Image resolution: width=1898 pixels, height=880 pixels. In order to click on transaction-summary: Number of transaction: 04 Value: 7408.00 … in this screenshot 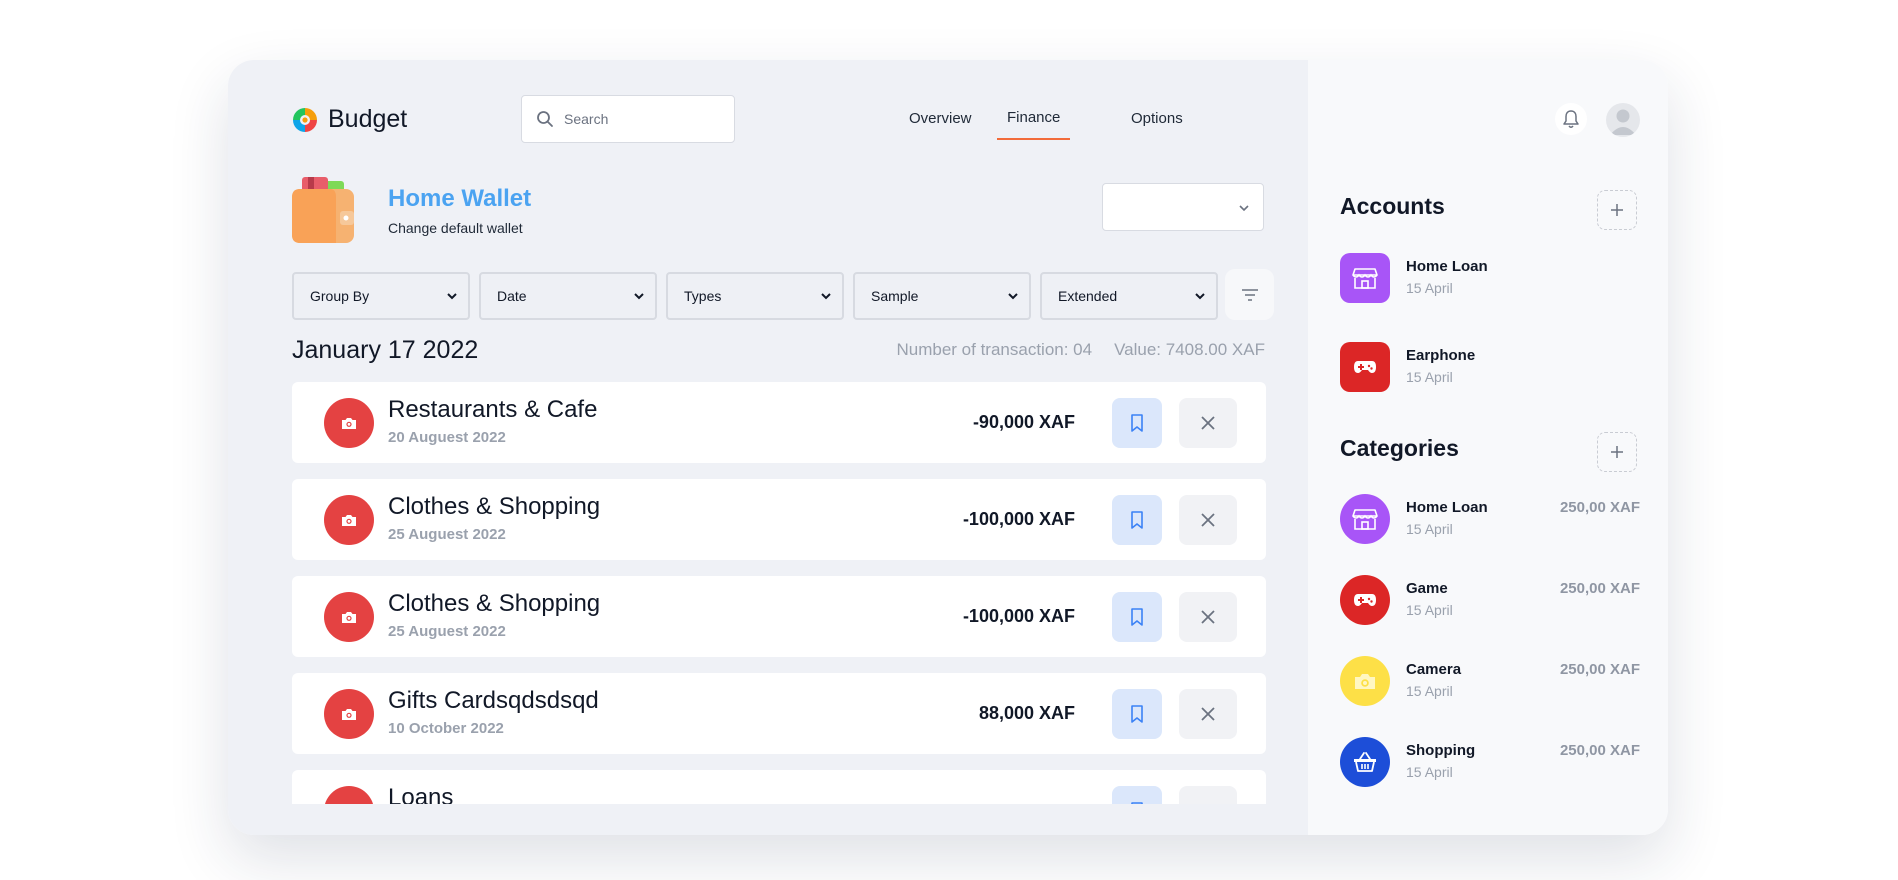, I will do `click(1080, 350)`.